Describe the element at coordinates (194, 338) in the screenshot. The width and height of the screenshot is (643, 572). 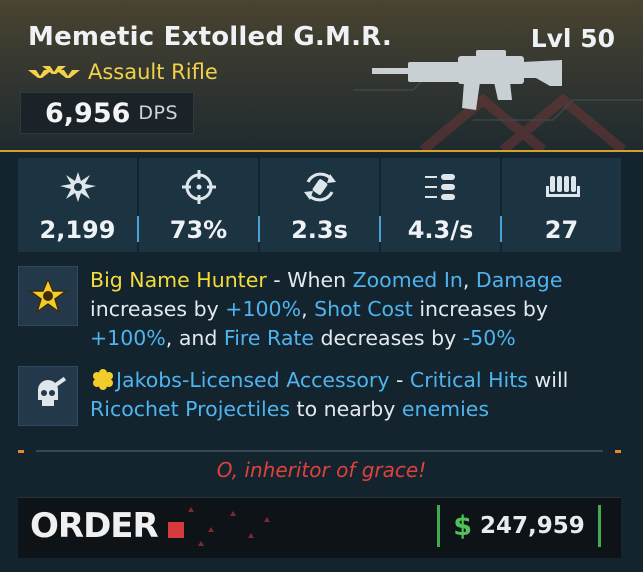
I see `perk-text-segment: , and` at that location.